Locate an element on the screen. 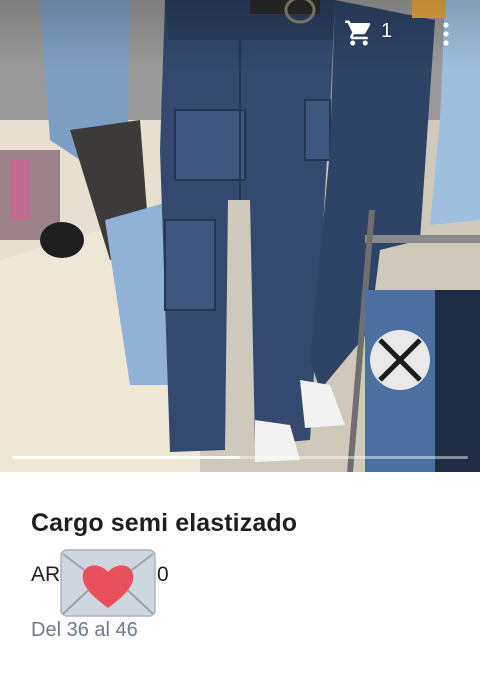 This screenshot has height=677, width=480. cart-icon is located at coordinates (359, 33).